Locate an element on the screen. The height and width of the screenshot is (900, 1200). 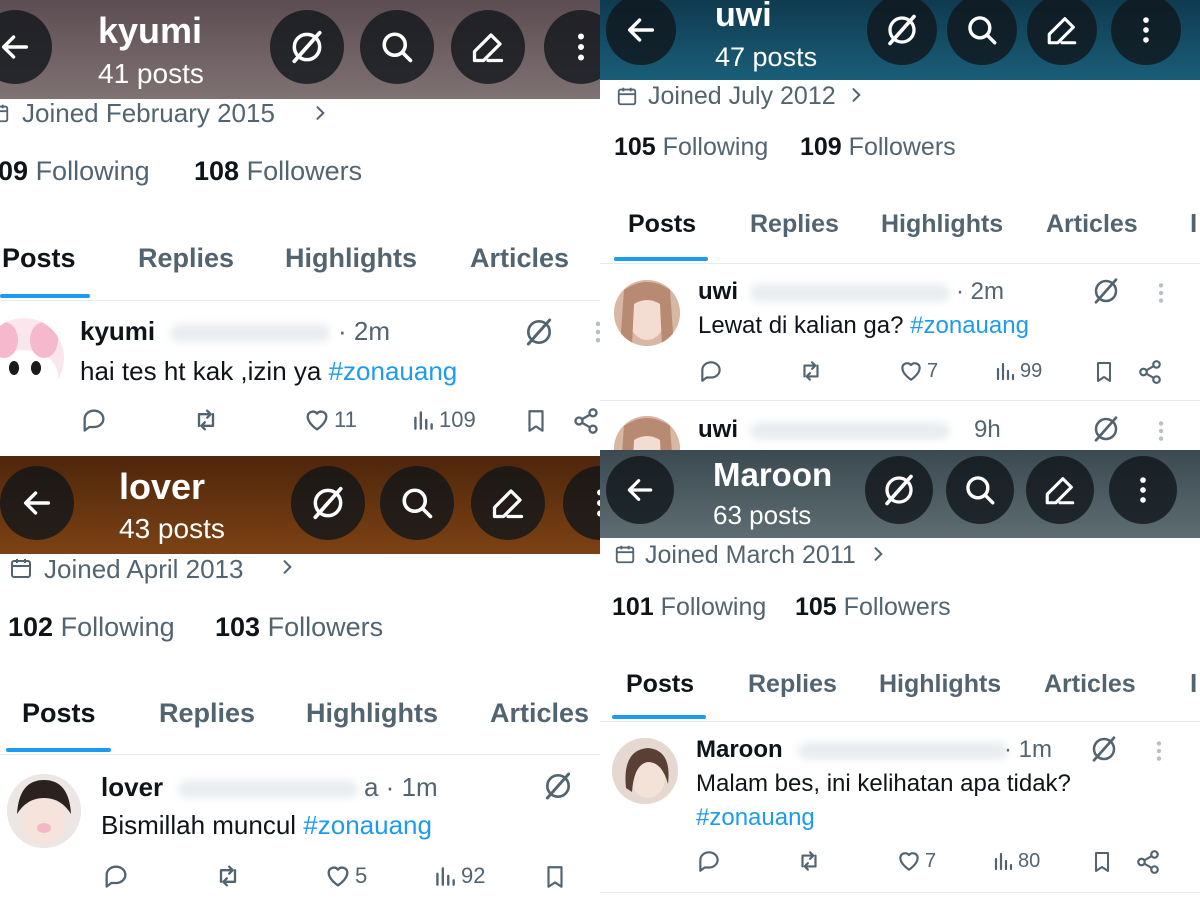
followers-count: 109 is located at coordinates (821, 147).